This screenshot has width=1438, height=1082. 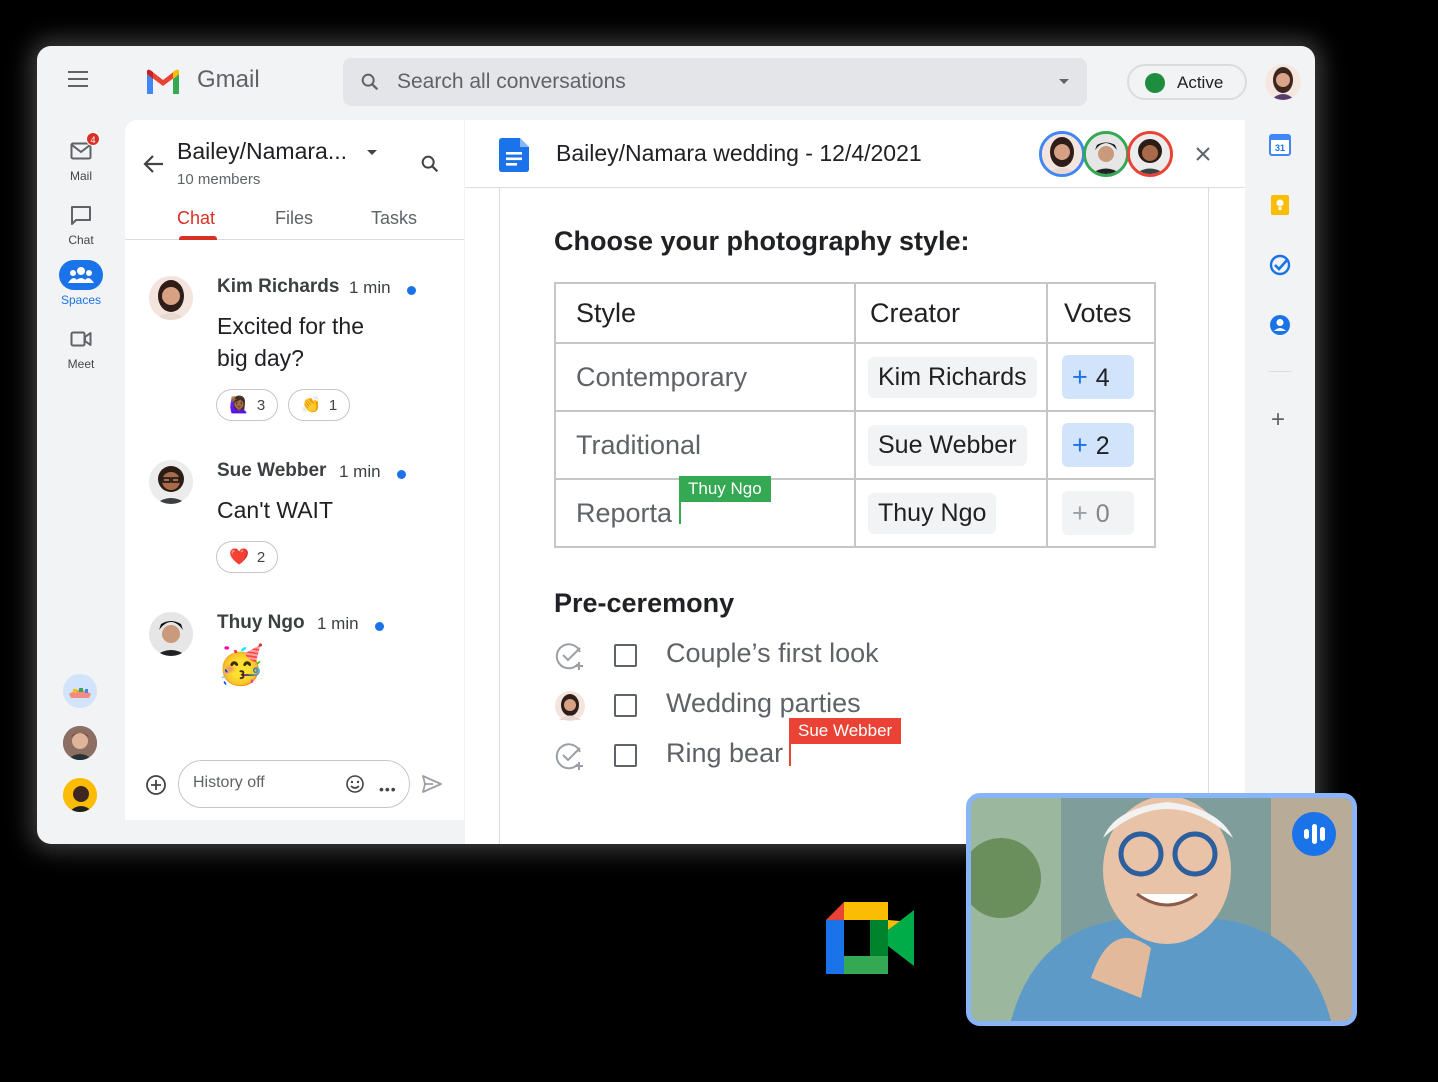 I want to click on checklist-text: Couple’s first look, so click(x=772, y=653).